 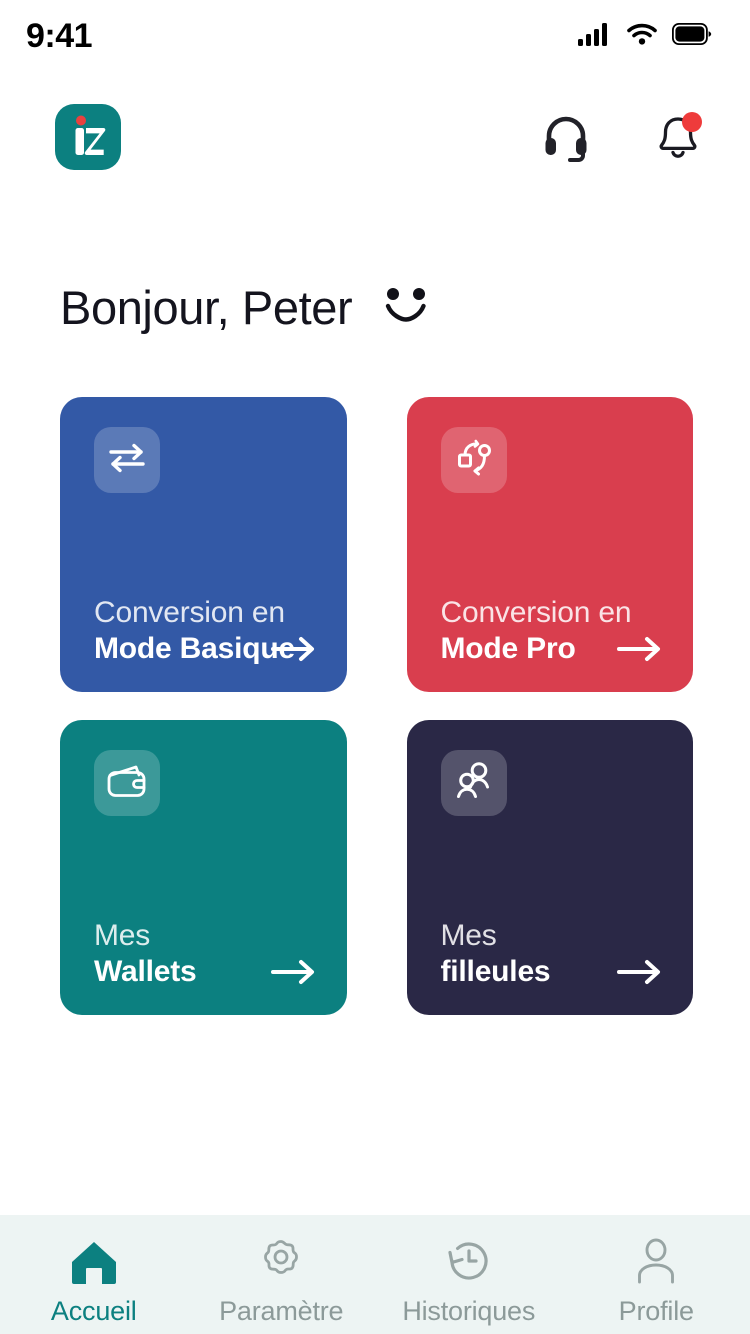 What do you see at coordinates (549, 867) in the screenshot?
I see `mes-filleules-card: Mes filleules` at bounding box center [549, 867].